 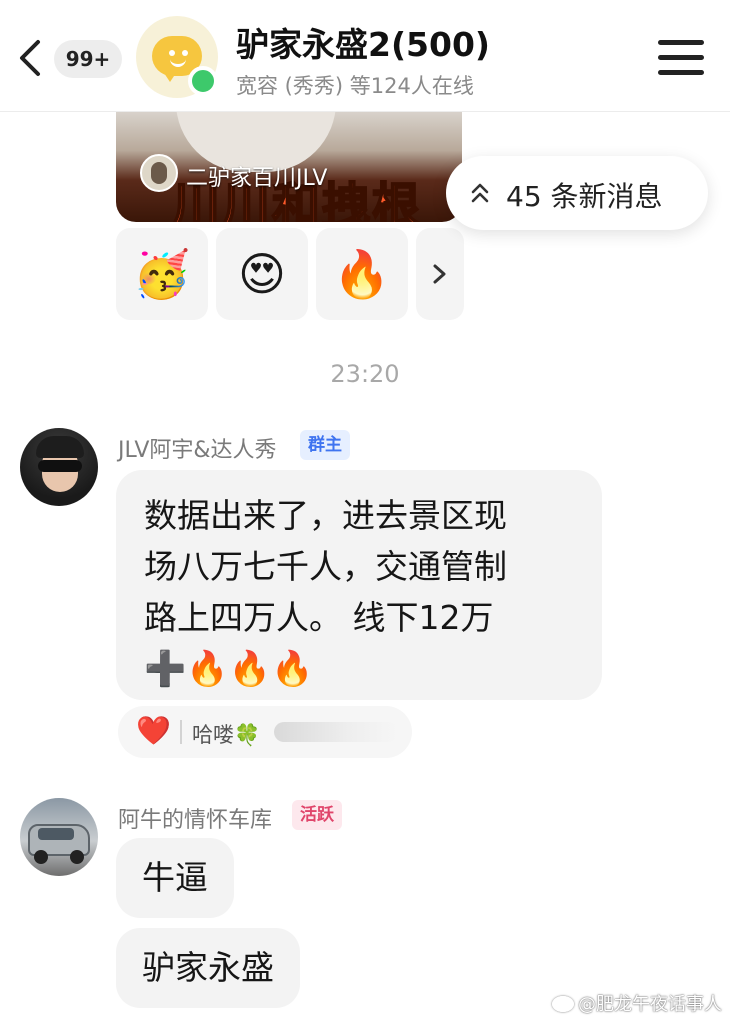 I want to click on unread-count-badge: 99+, so click(x=88, y=59).